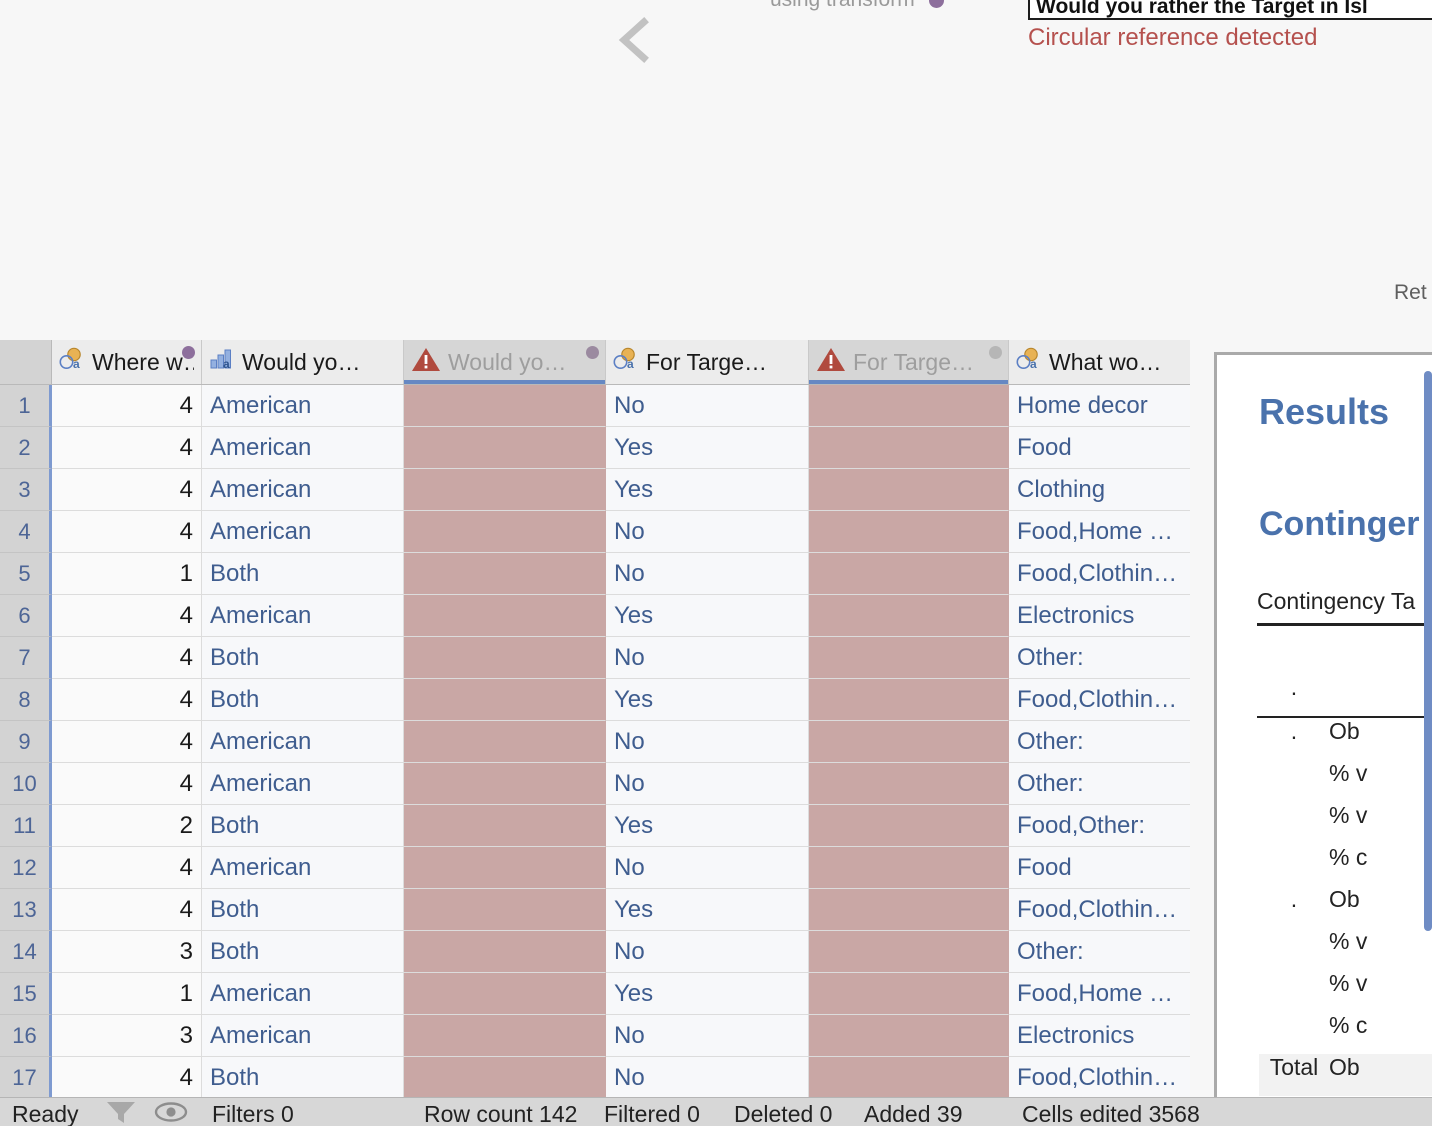  I want to click on row-number: 6, so click(26, 616).